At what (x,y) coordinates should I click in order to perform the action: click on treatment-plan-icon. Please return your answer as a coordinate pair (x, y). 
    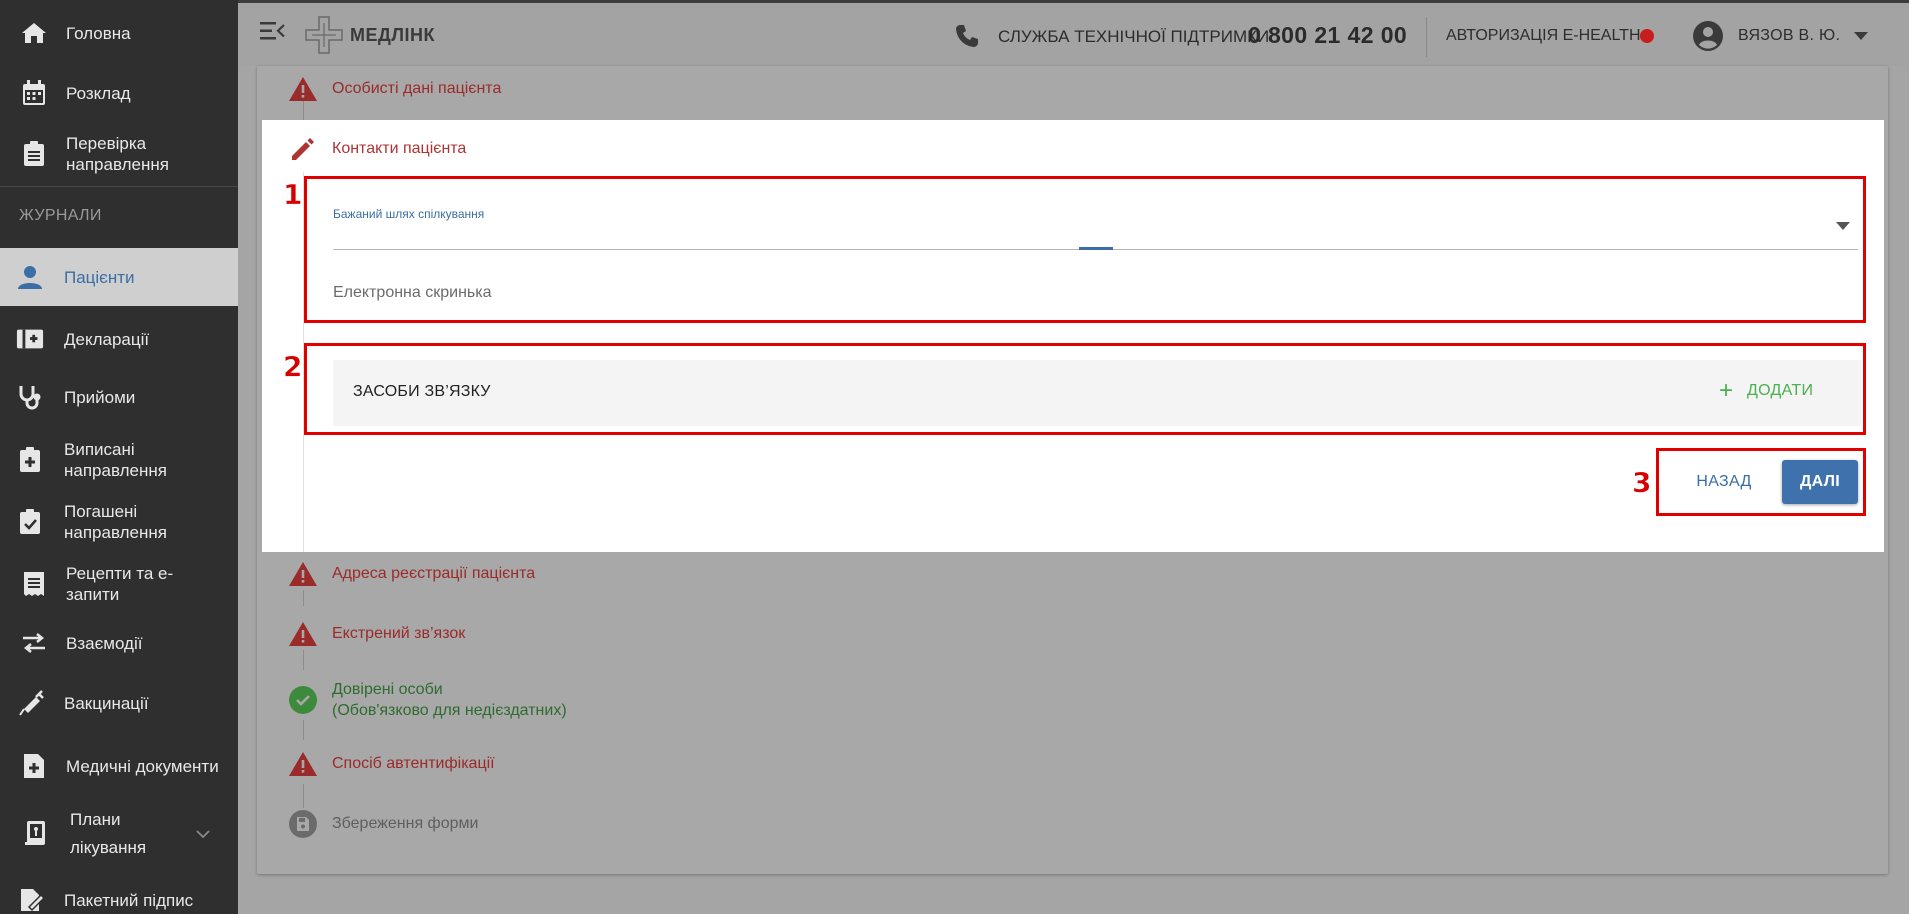
    Looking at the image, I should click on (36, 834).